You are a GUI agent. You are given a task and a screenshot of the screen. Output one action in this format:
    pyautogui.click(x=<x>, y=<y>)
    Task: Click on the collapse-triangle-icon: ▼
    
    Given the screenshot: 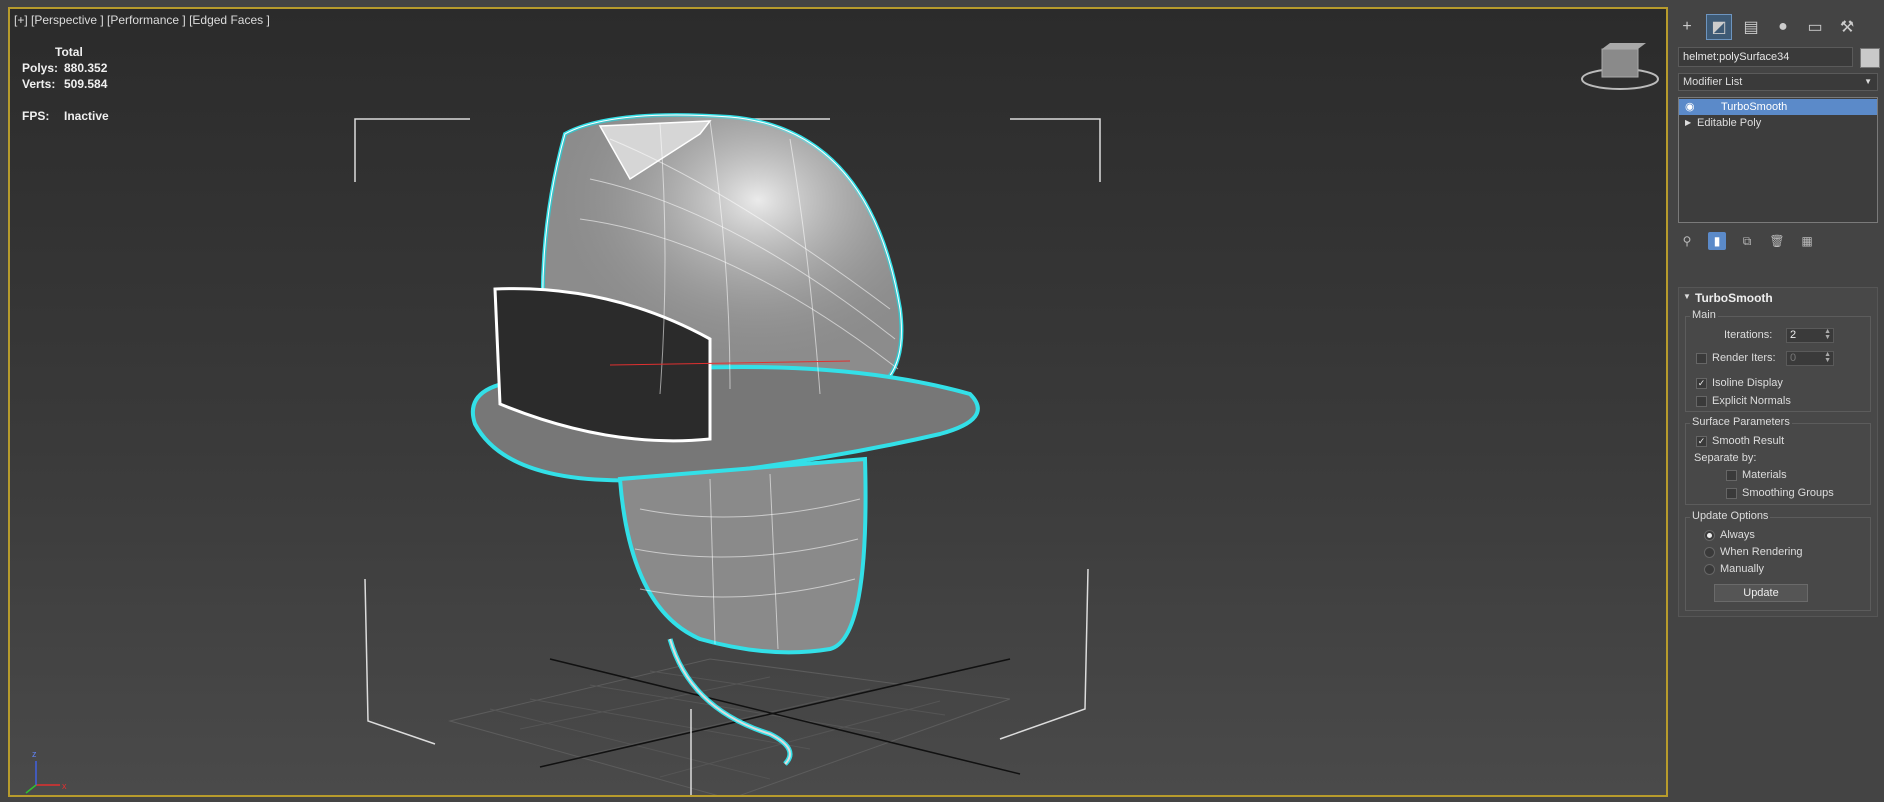 What is the action you would take?
    pyautogui.click(x=1687, y=296)
    